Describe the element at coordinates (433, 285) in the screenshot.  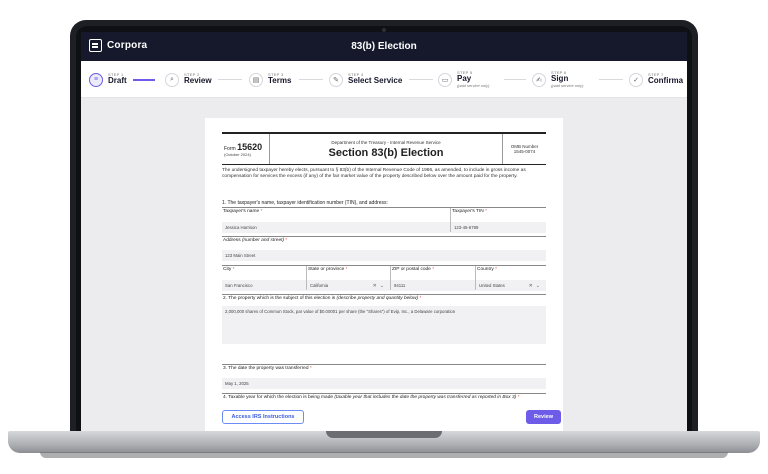
I see `zip-input: 94111` at that location.